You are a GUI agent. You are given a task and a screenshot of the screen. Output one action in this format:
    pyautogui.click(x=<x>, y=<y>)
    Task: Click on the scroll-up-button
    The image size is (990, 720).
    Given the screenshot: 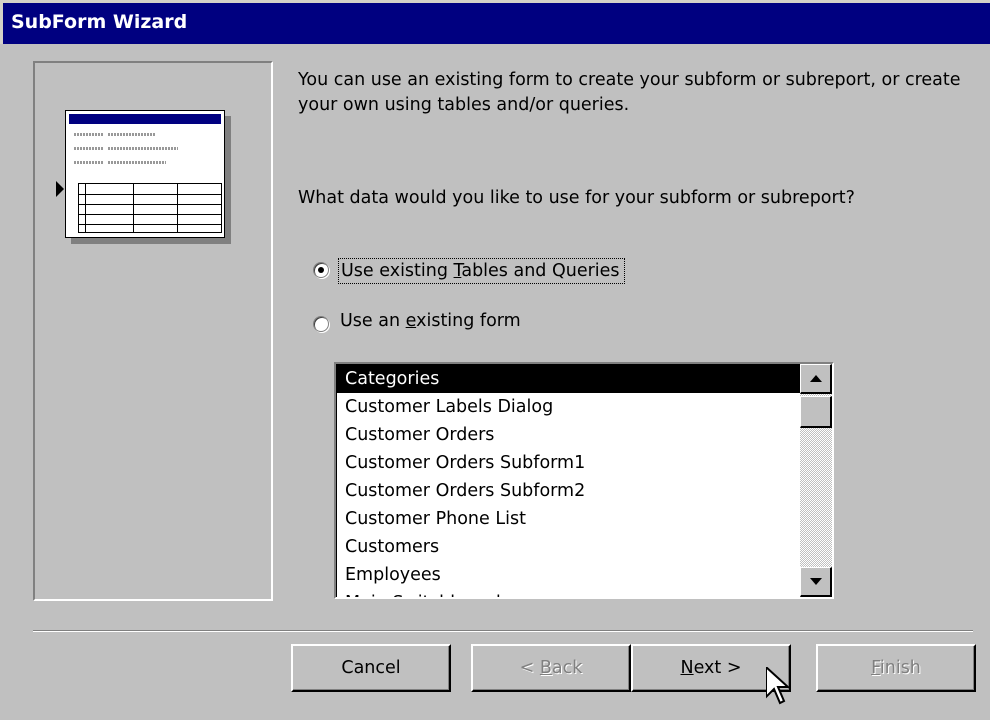 What is the action you would take?
    pyautogui.click(x=816, y=379)
    